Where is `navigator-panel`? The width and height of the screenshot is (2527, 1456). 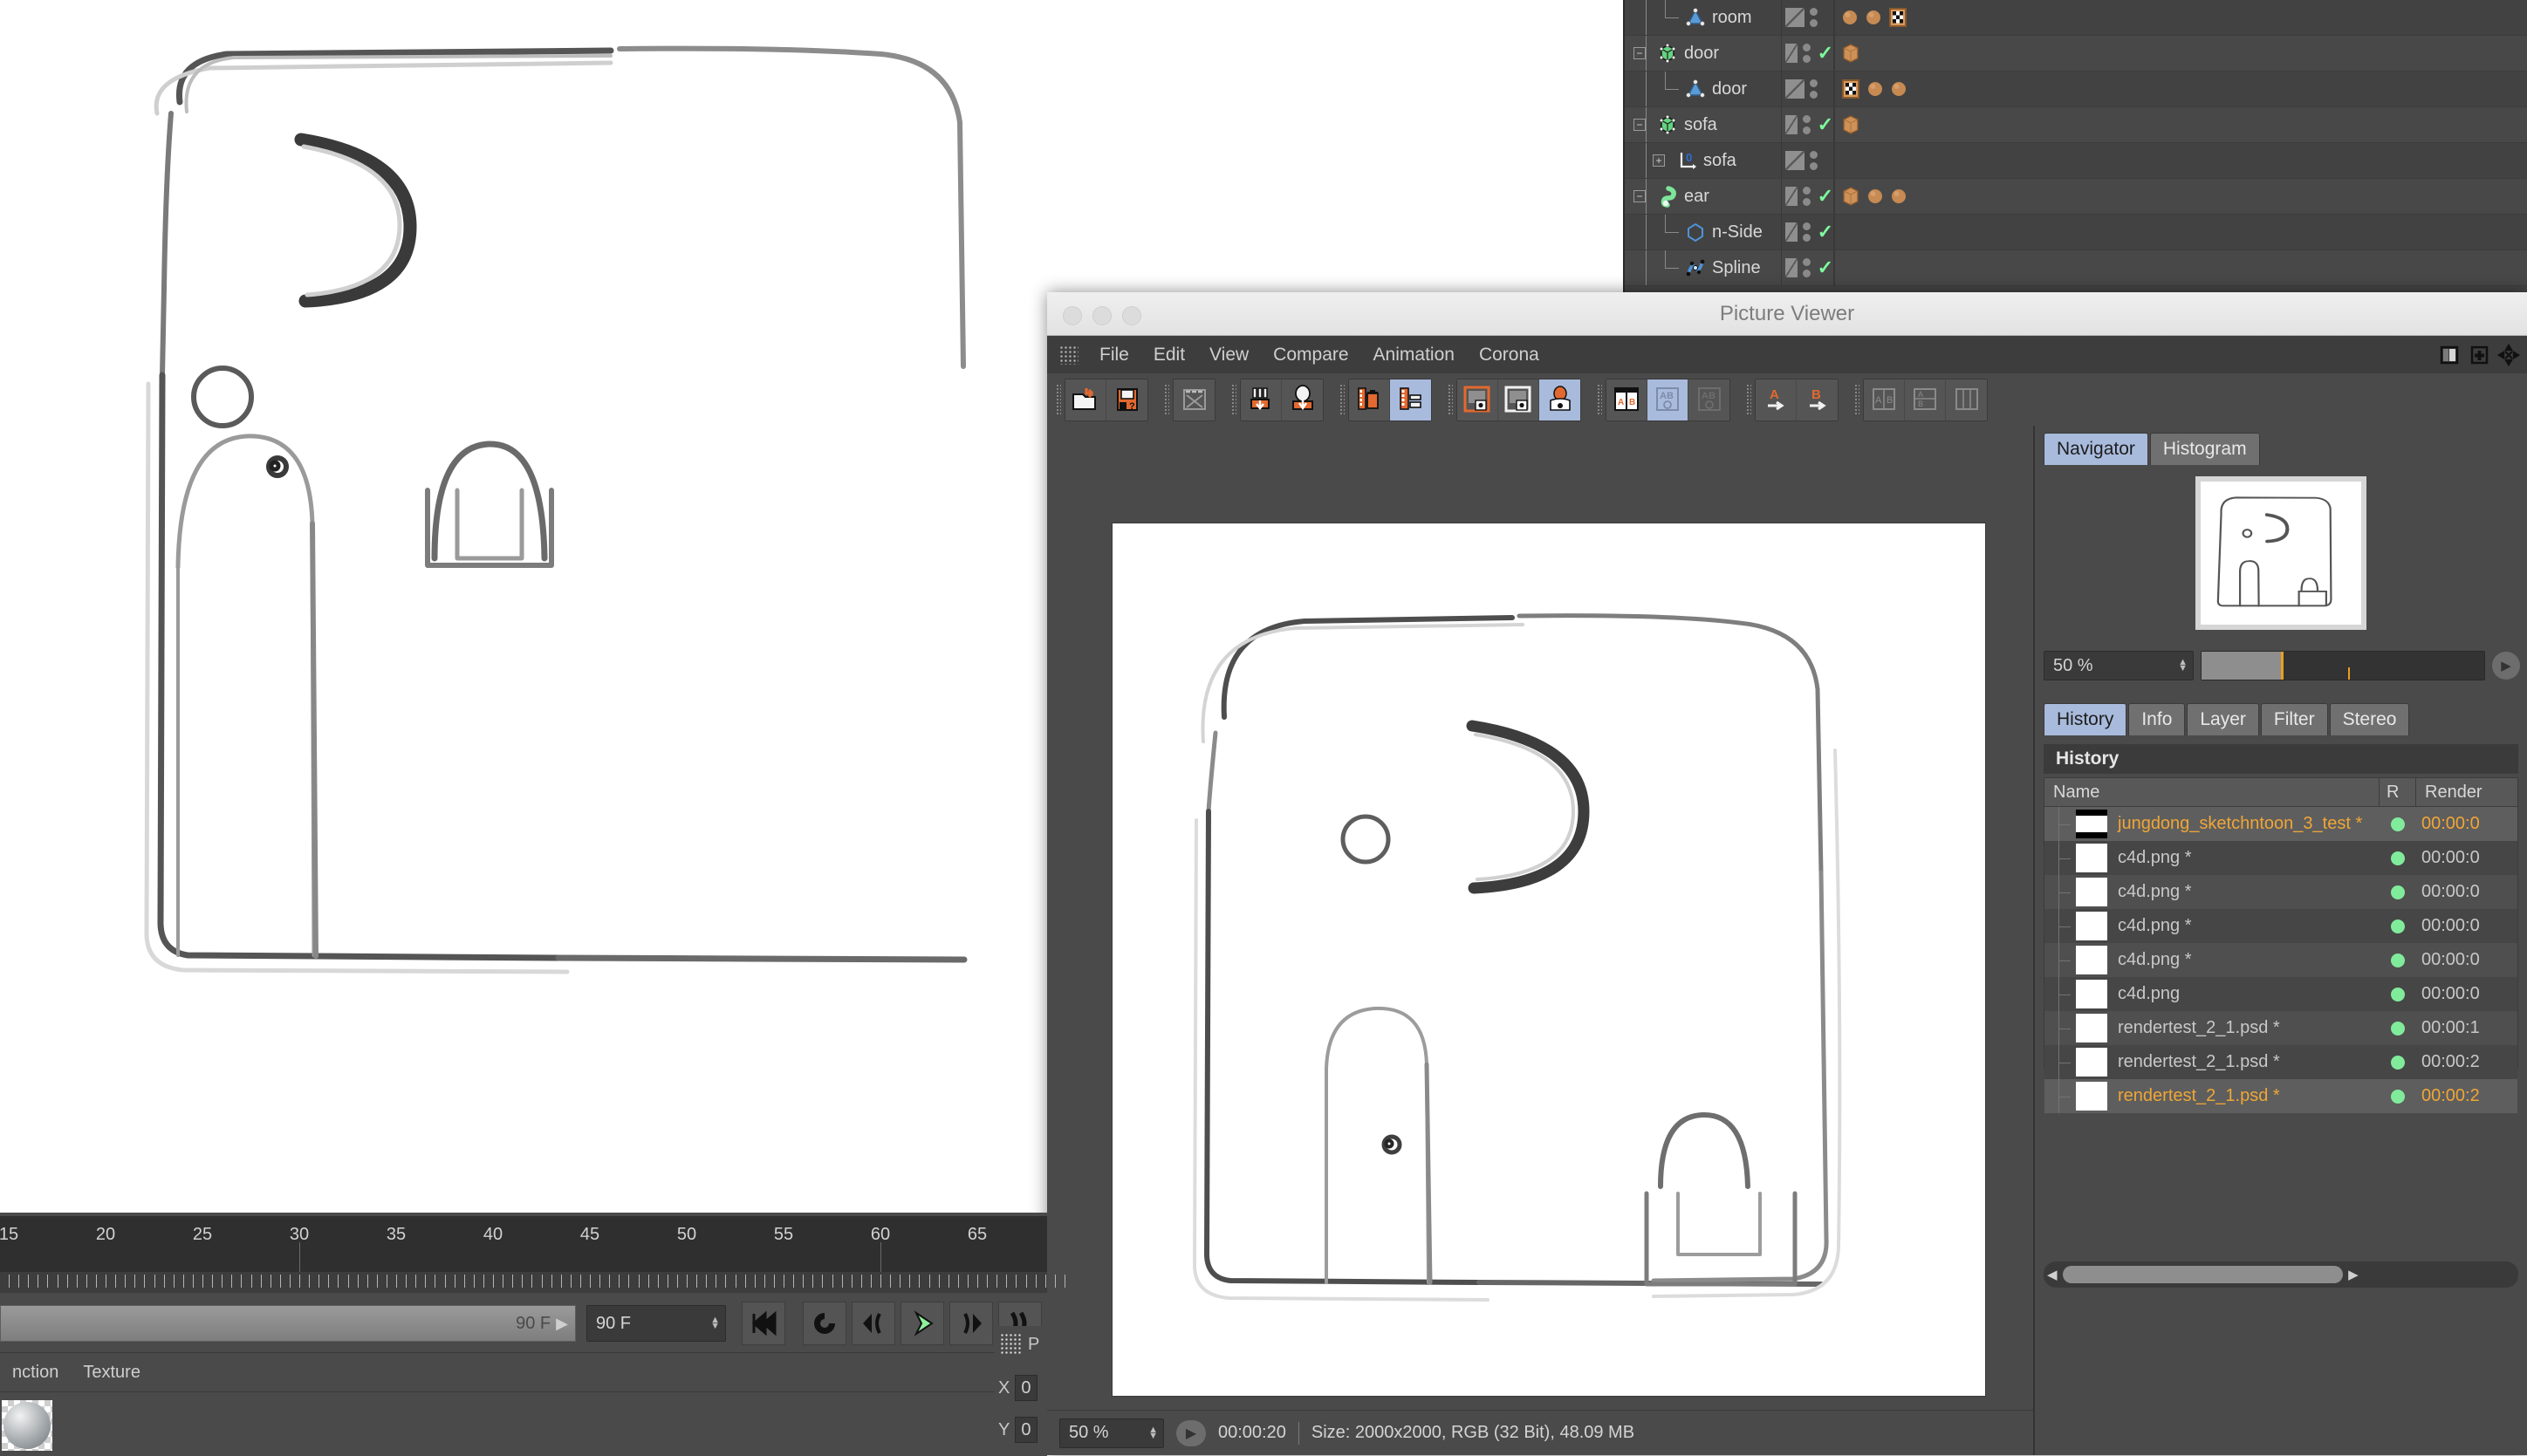 navigator-panel is located at coordinates (2281, 556).